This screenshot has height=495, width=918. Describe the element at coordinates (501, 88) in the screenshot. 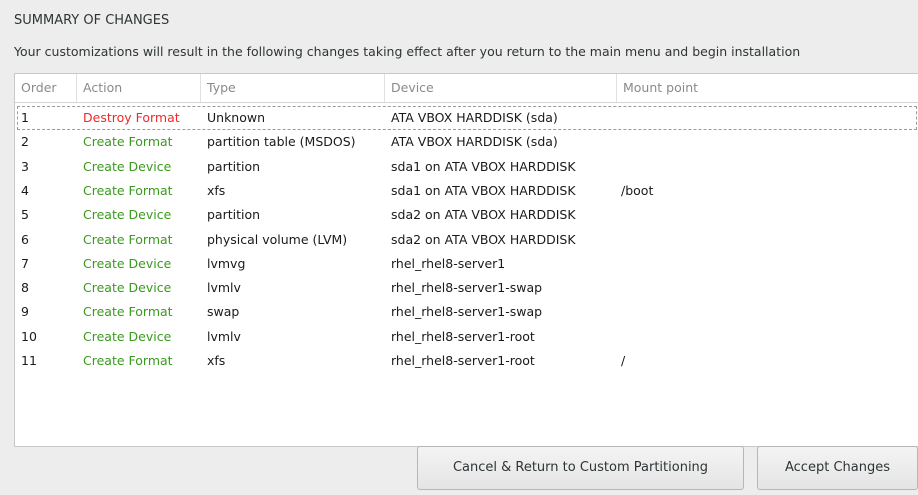

I see `column-header-device: Device` at that location.